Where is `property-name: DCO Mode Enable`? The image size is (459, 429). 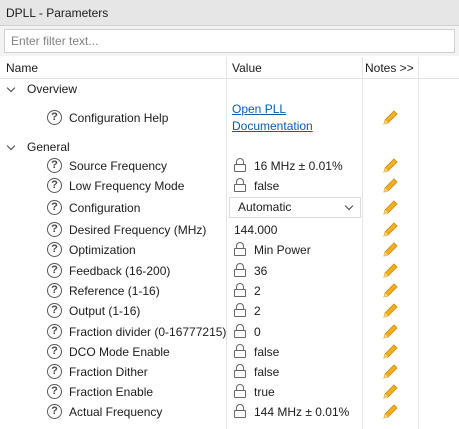
property-name: DCO Mode Enable is located at coordinates (119, 352).